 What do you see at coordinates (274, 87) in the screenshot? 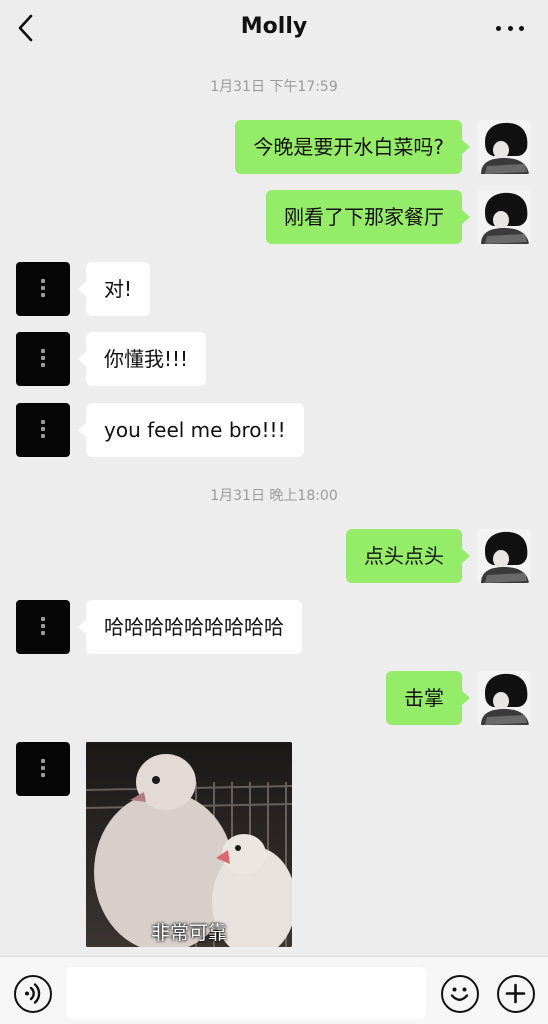
I see `timestamp: 1月31日 下午17:59` at bounding box center [274, 87].